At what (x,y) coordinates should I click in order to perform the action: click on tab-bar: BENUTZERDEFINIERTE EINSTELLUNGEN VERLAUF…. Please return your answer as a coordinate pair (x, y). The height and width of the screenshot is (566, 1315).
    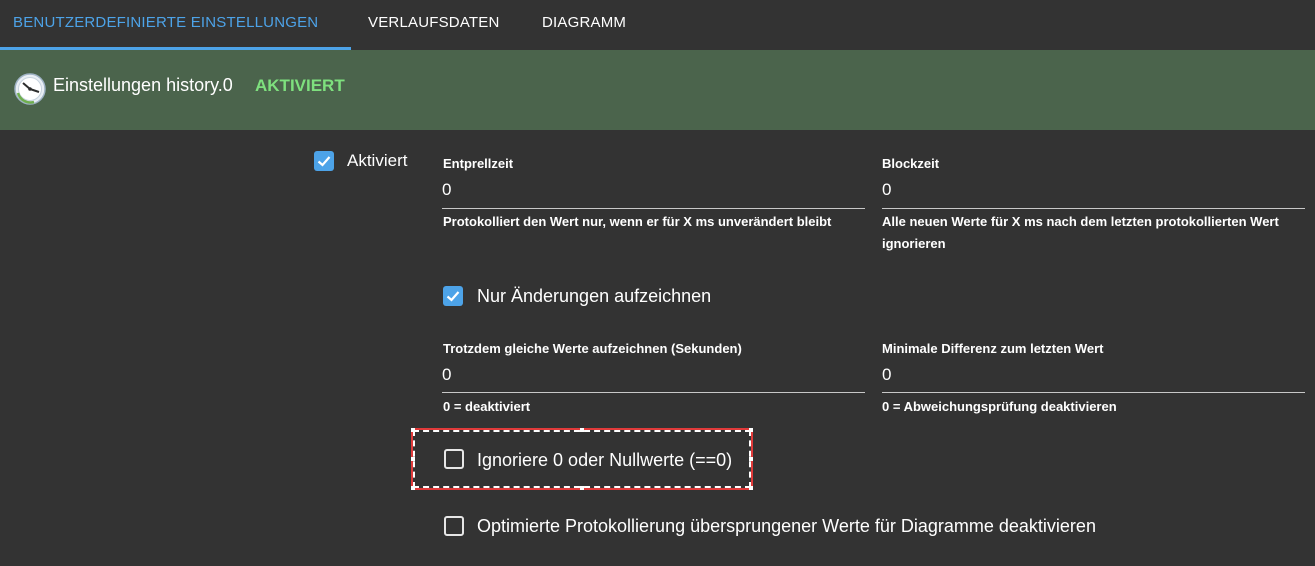
    Looking at the image, I should click on (657, 25).